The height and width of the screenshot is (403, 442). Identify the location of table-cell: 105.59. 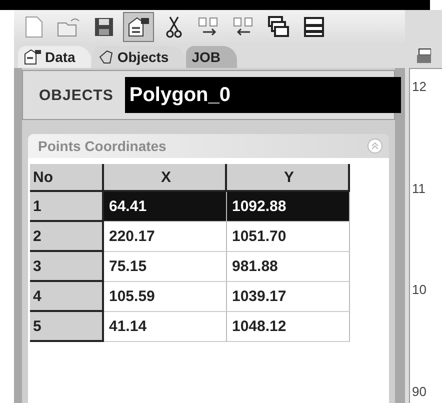
(165, 297).